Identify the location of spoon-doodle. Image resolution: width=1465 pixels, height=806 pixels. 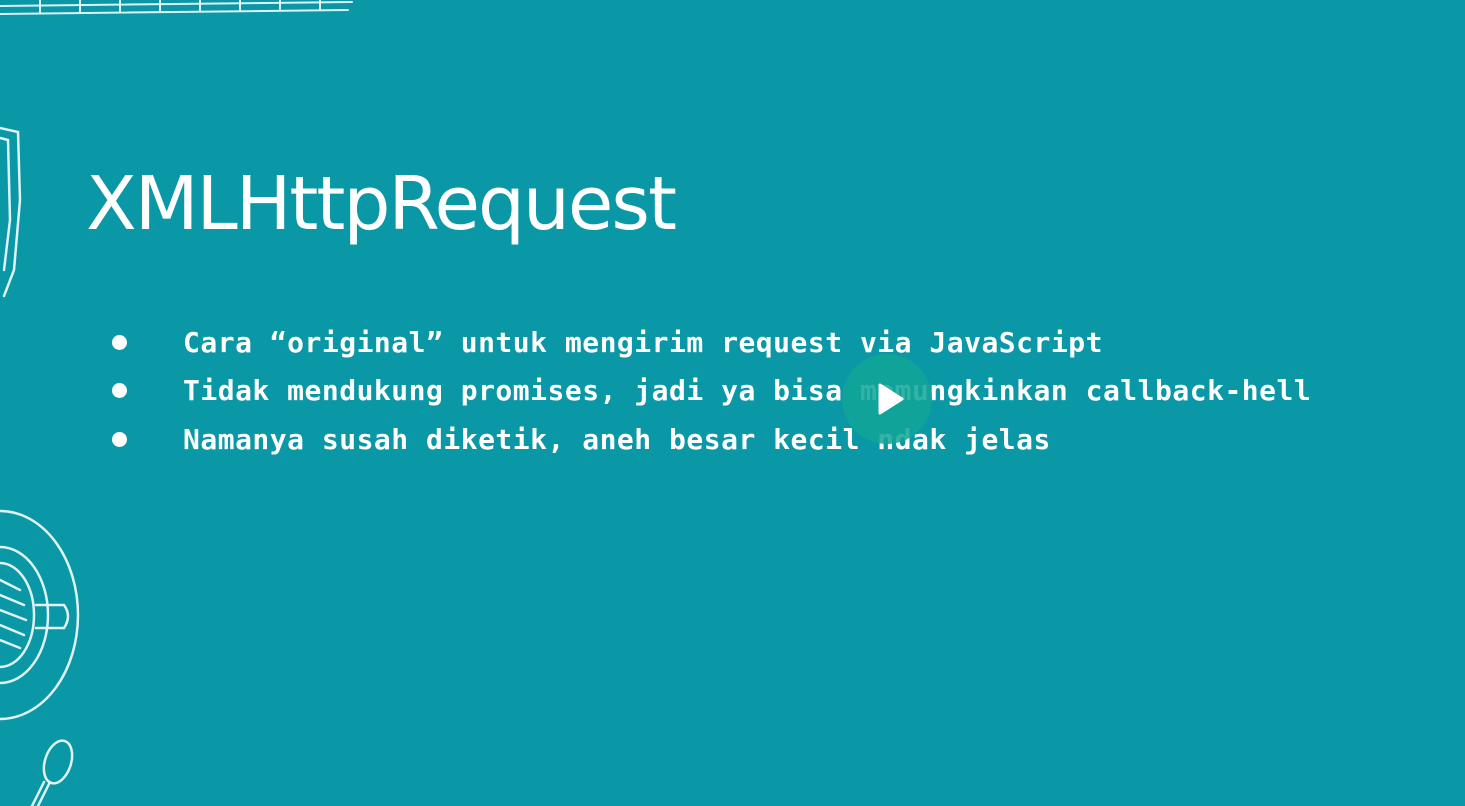
(52, 772).